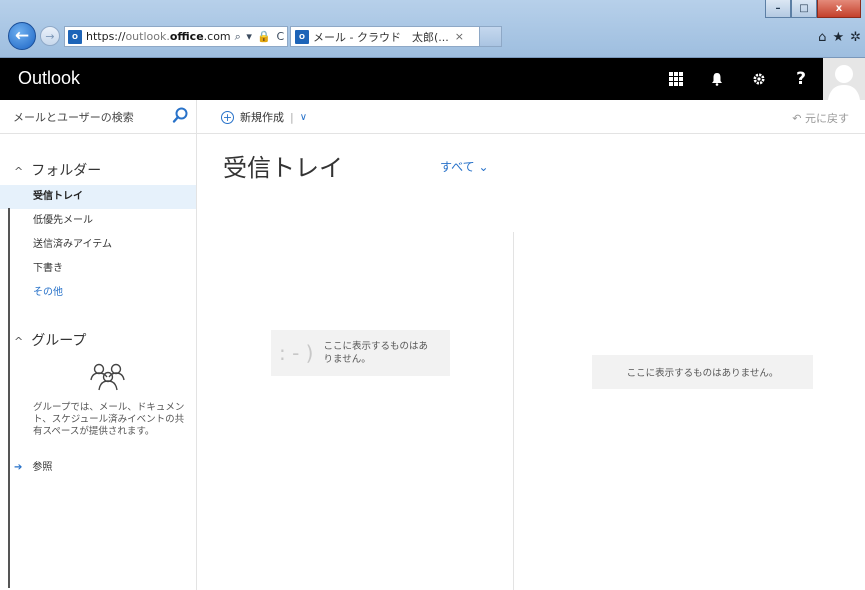 The image size is (865, 590). I want to click on chevron-down-icon: ∨, so click(303, 117).